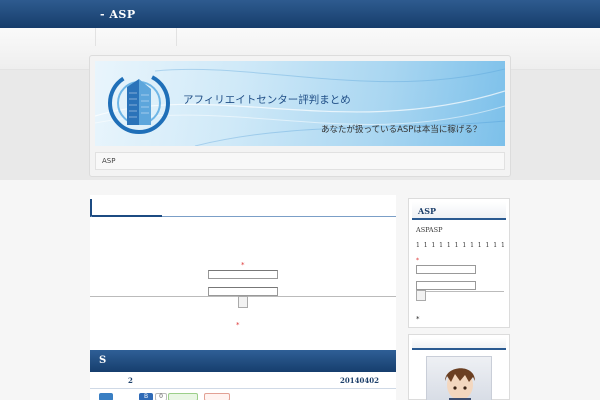  I want to click on required-mark: *, so click(243, 265).